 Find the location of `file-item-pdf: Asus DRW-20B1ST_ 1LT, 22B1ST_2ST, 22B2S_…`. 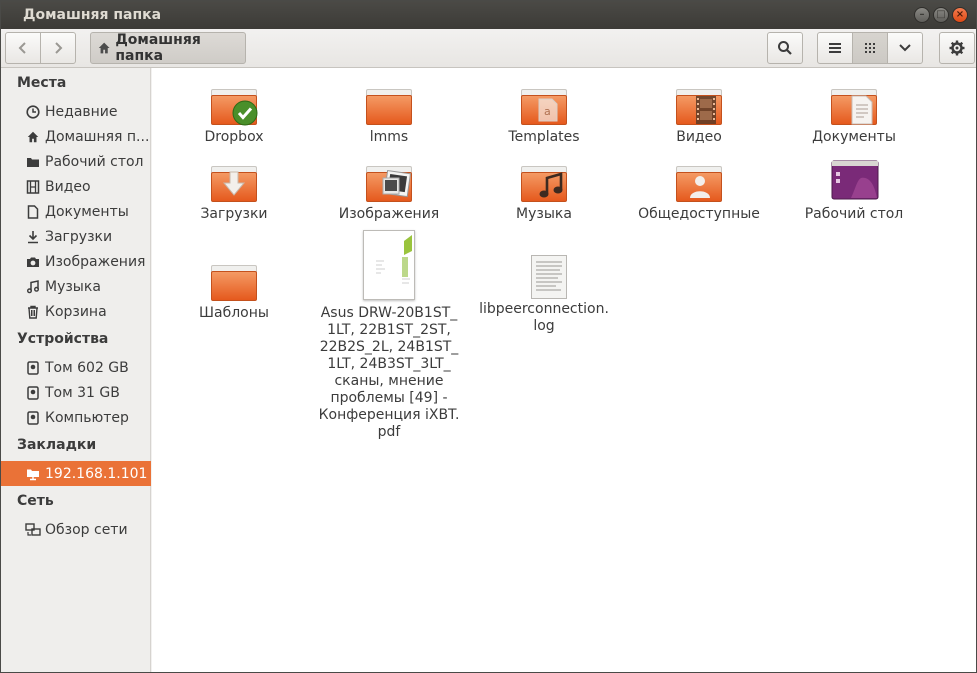

file-item-pdf: Asus DRW-20B1ST_ 1LT, 22B1ST_2ST, 22B2S_… is located at coordinates (389, 335).